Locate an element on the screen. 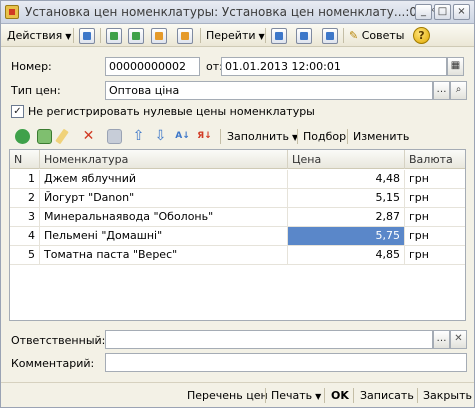 The image size is (475, 408). post-document-icon is located at coordinates (87, 36).